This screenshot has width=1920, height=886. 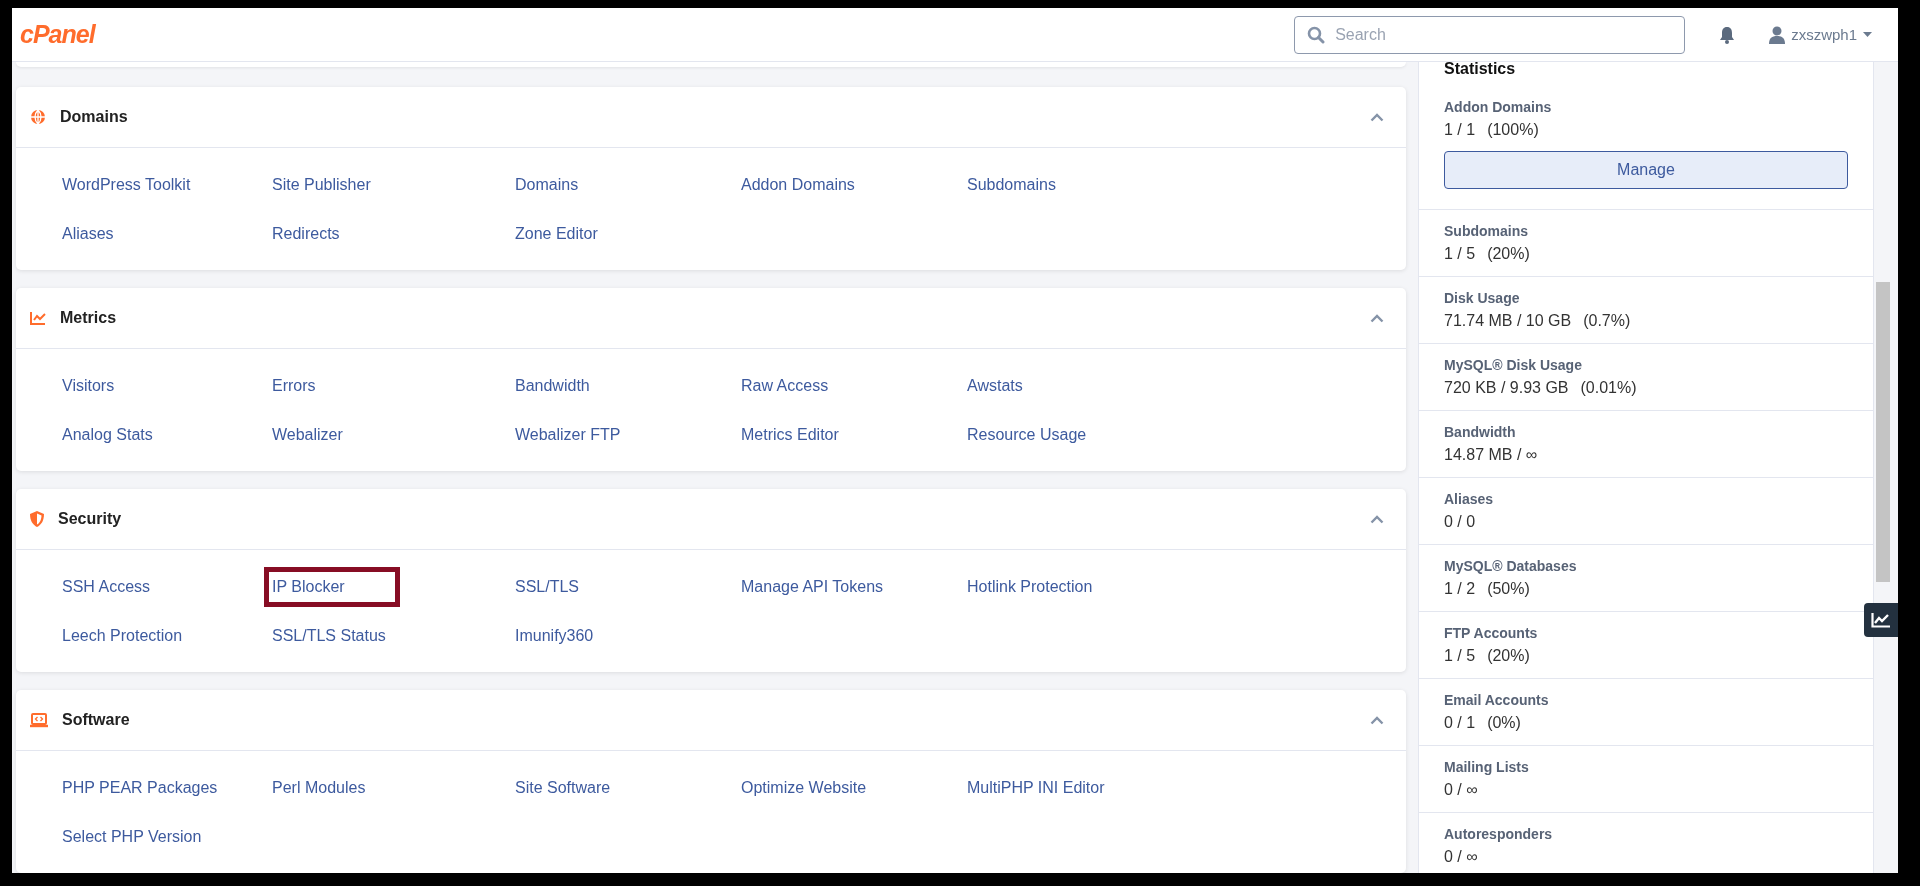 What do you see at coordinates (995, 385) in the screenshot?
I see `tool-link: Awstats` at bounding box center [995, 385].